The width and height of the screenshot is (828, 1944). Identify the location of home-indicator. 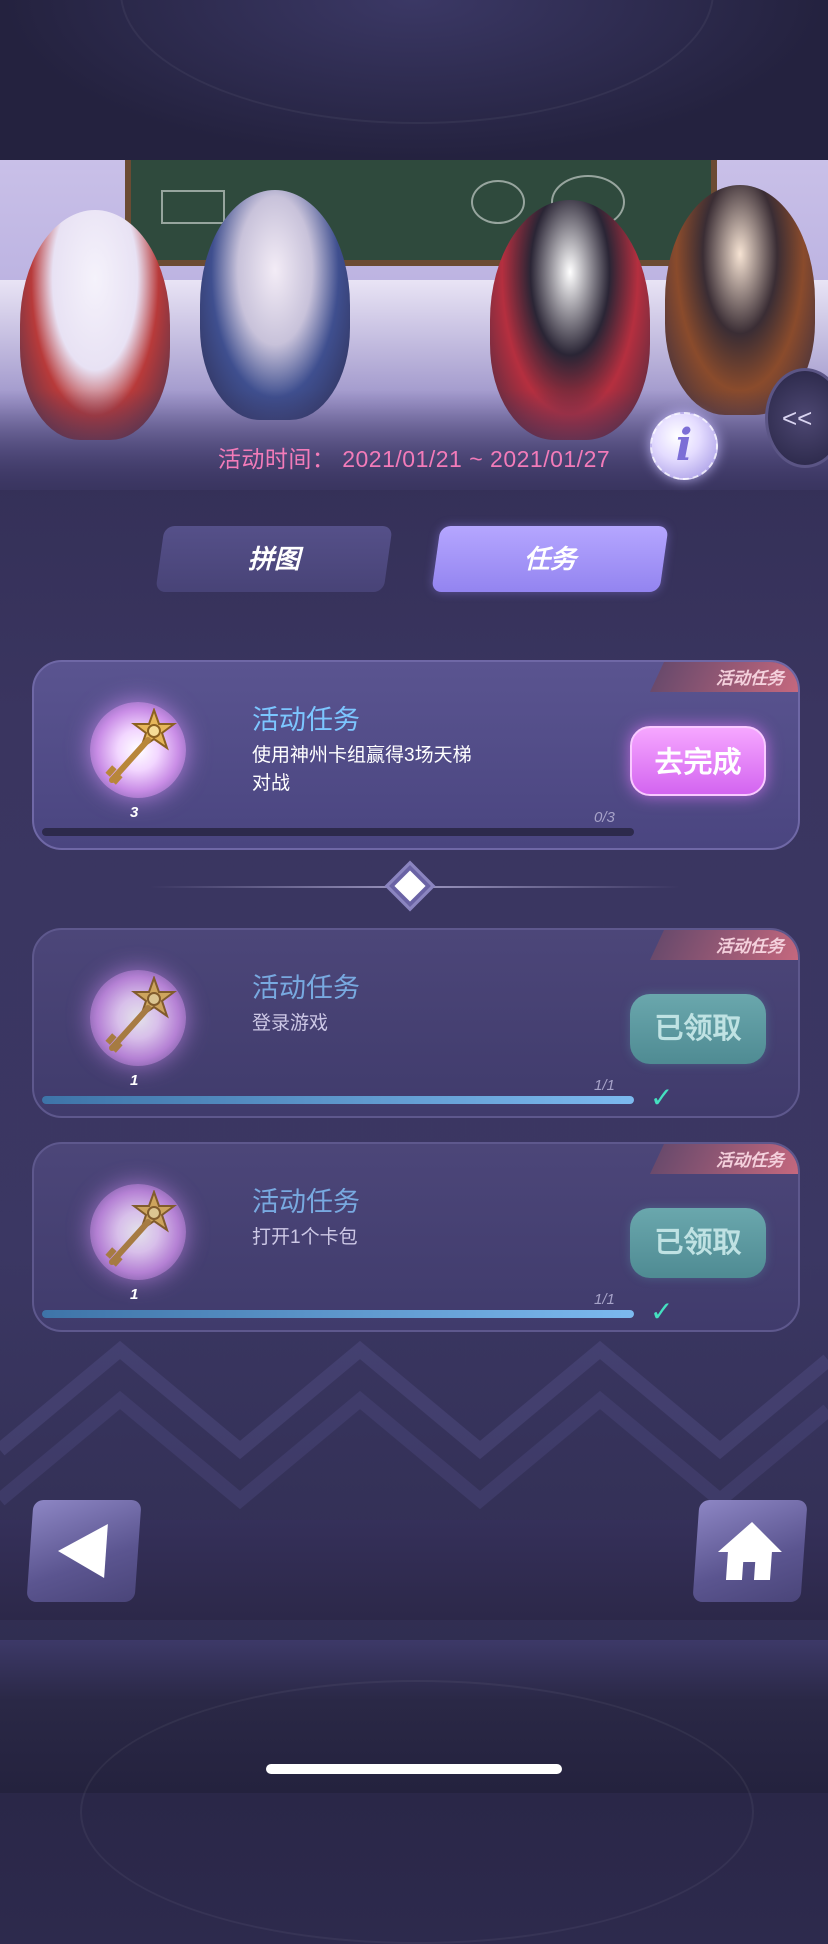
(414, 1769).